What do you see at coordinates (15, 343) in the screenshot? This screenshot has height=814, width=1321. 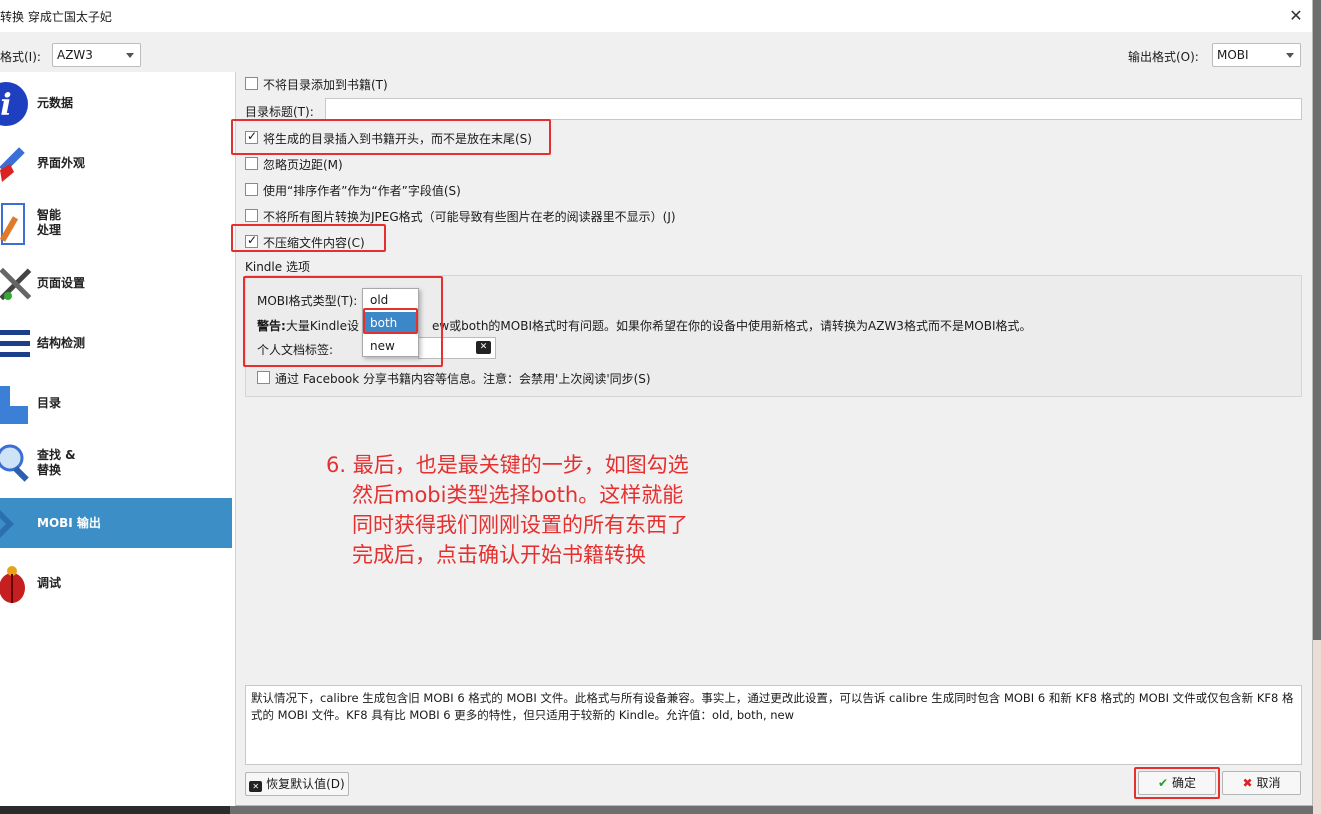 I see `structure-lines-icon` at bounding box center [15, 343].